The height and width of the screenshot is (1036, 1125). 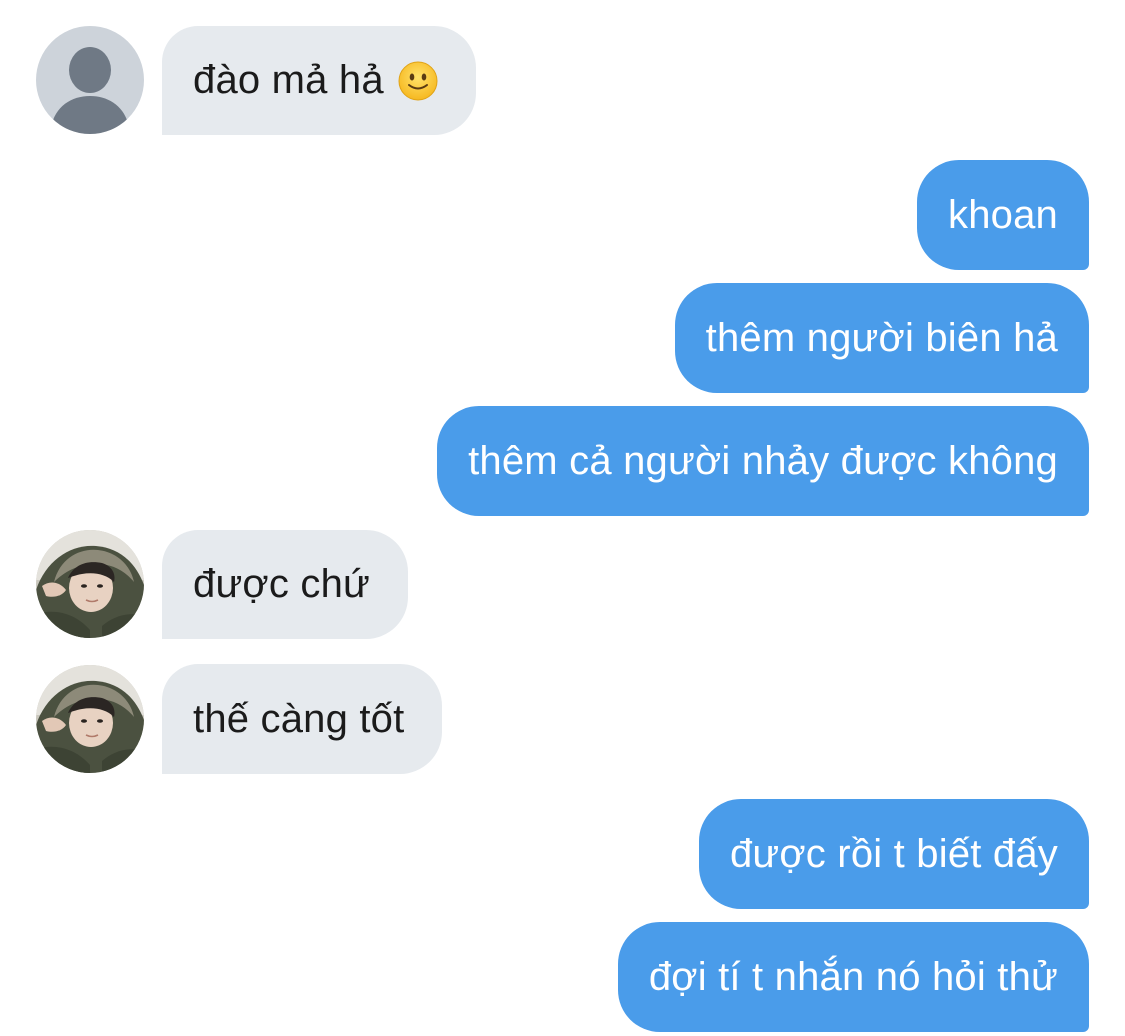 I want to click on message-bubble-outgoing: đợi tí t nhắn nó hỏi thử, so click(x=853, y=977).